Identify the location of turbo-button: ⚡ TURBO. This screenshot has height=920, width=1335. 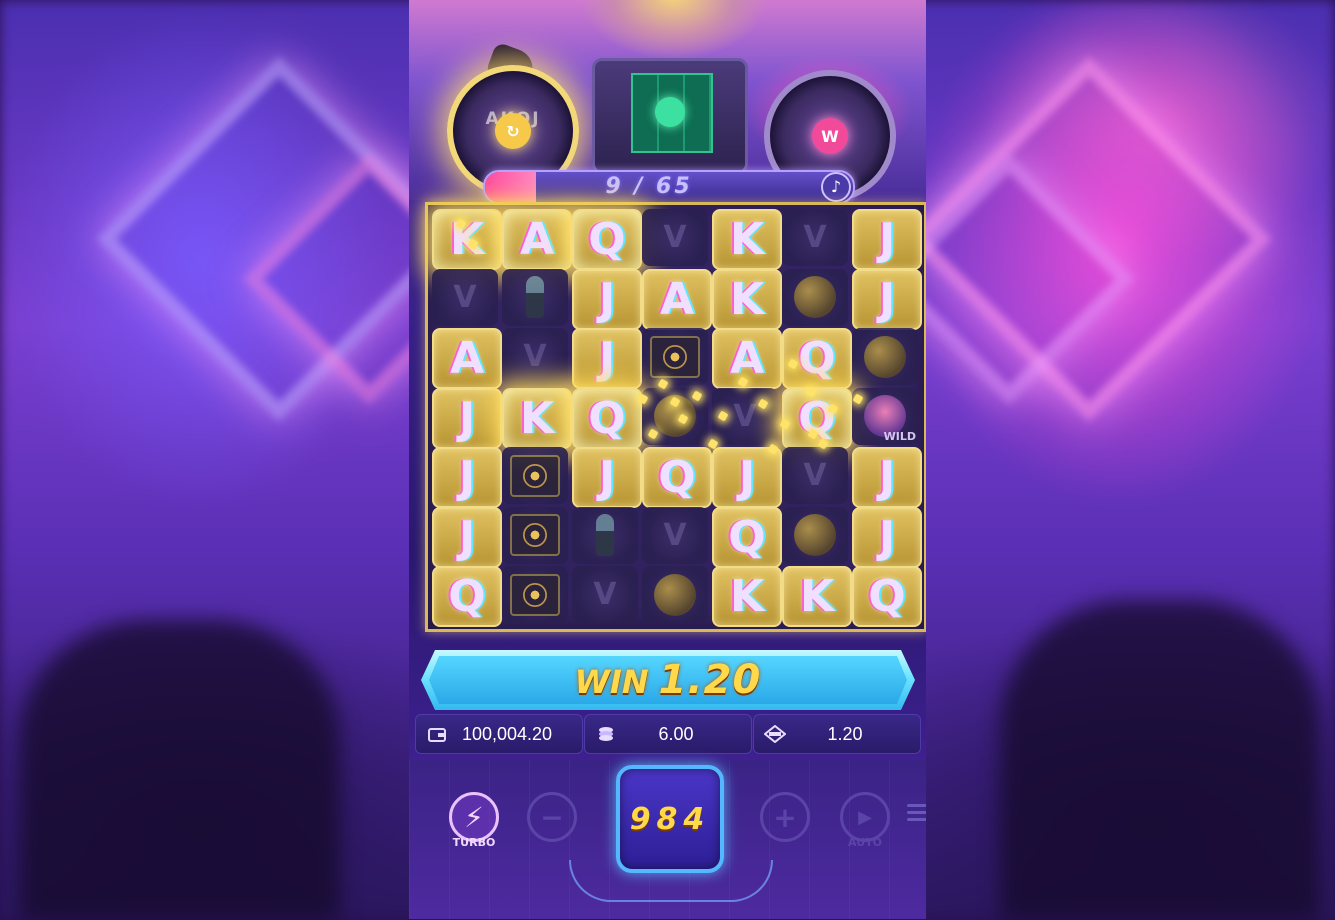
(474, 820).